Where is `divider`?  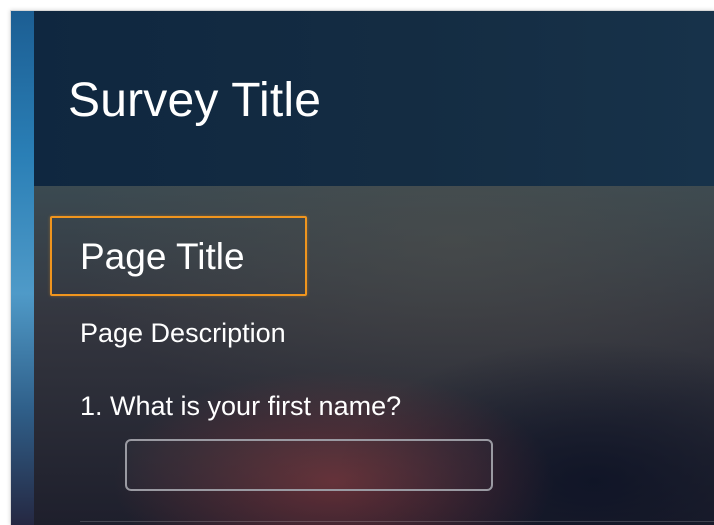 divider is located at coordinates (397, 521).